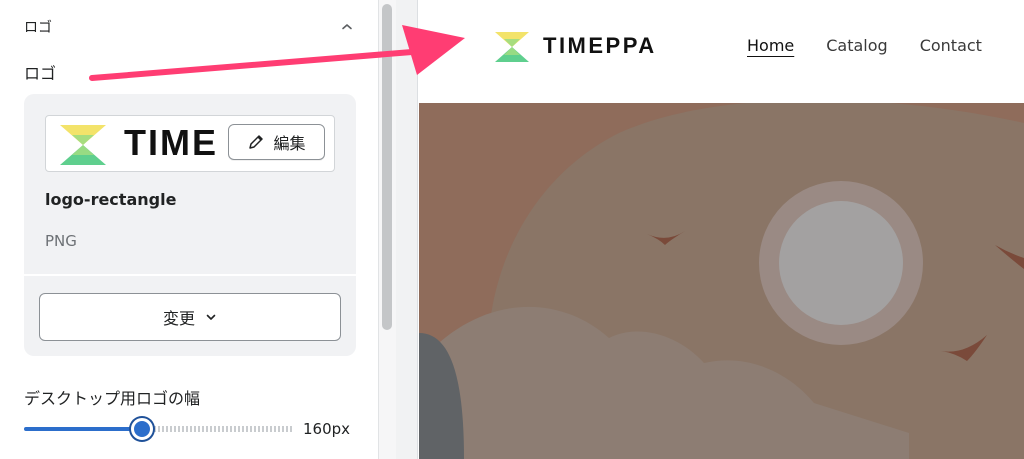  I want to click on logo-field-label: ロゴ, so click(40, 73).